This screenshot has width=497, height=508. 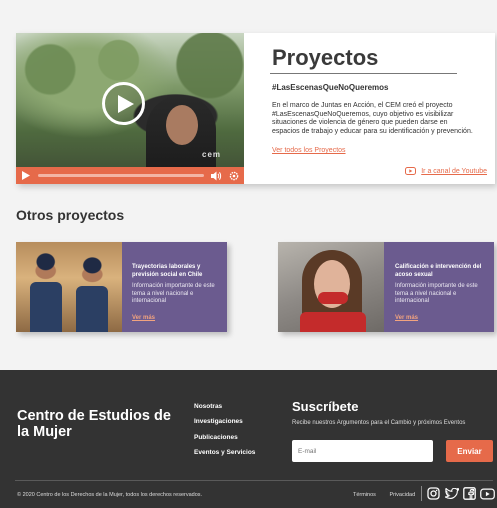 What do you see at coordinates (224, 406) in the screenshot?
I see `footer-nav-nosotras: Nosotras` at bounding box center [224, 406].